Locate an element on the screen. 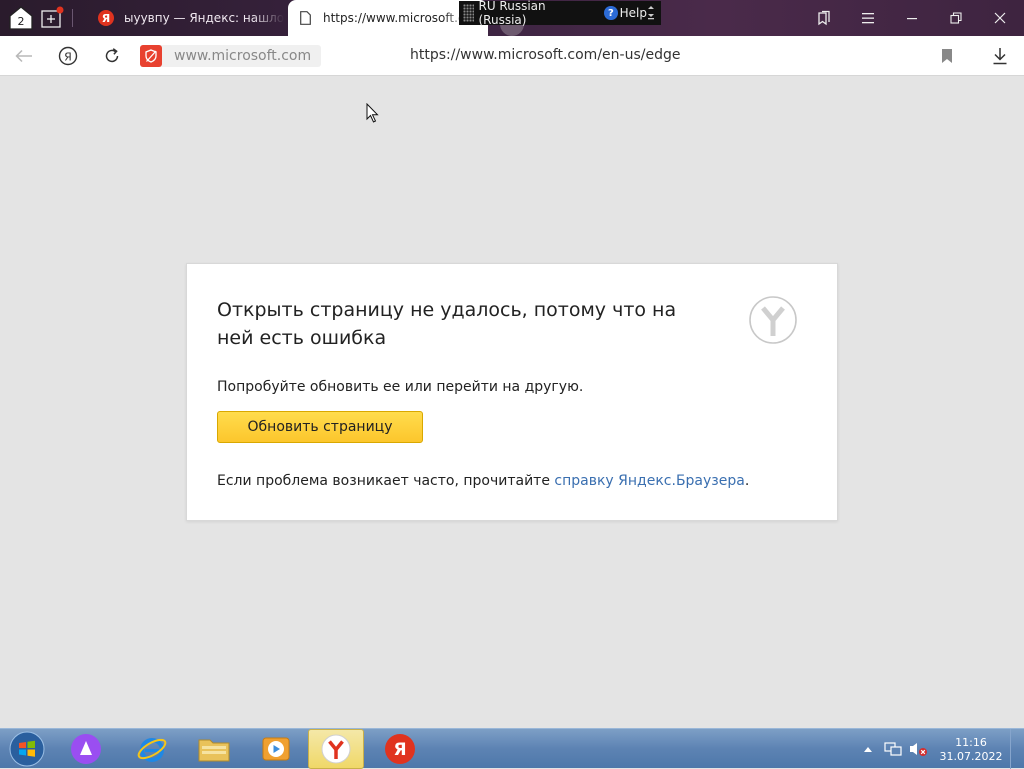 The image size is (1024, 769). back-button is located at coordinates (24, 56).